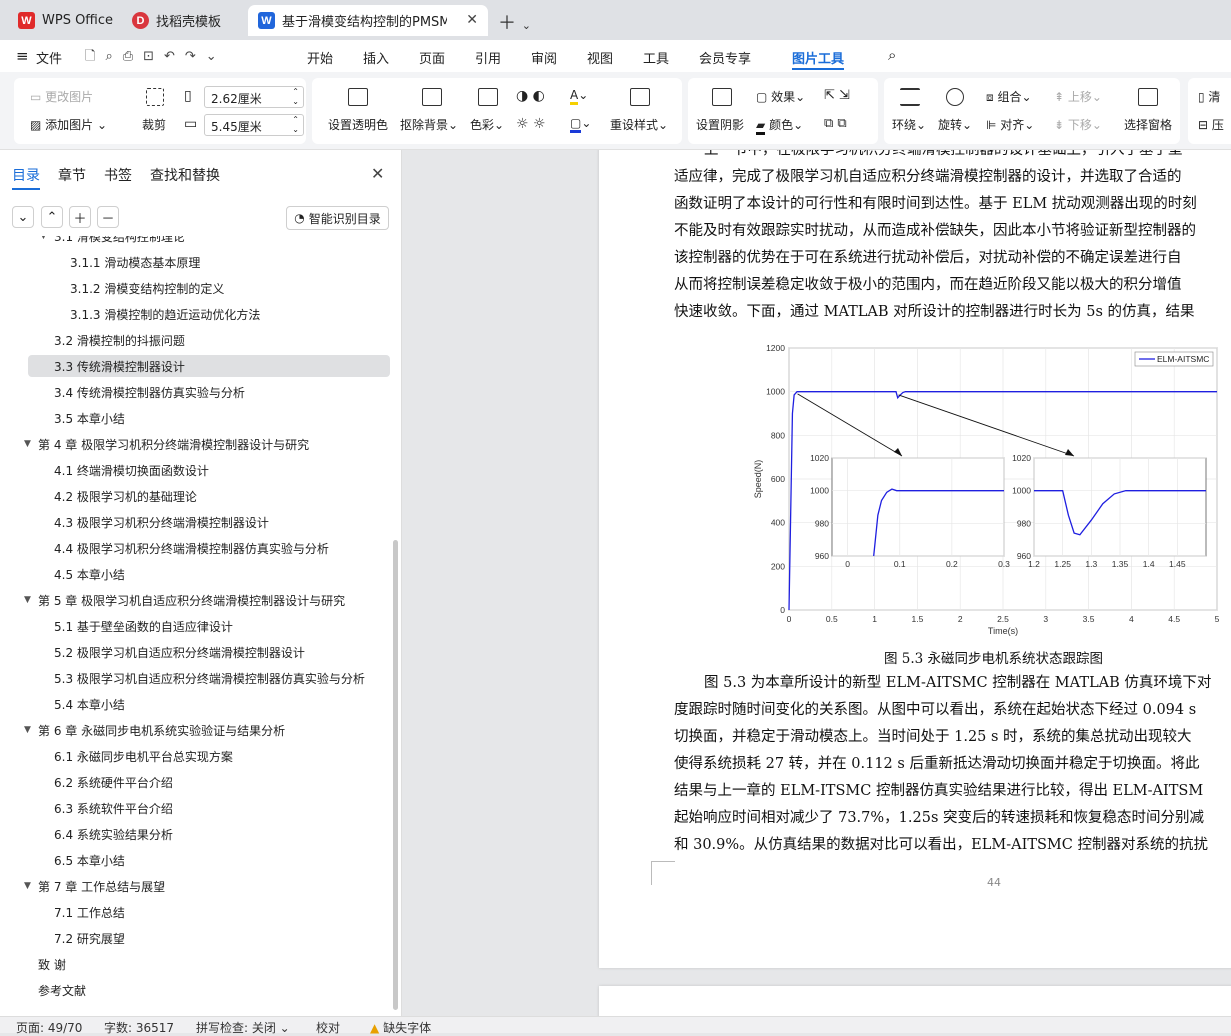 This screenshot has width=1231, height=1036. Describe the element at coordinates (209, 366) in the screenshot. I see `toc-item: 3.3 传统滑模控制器设计` at that location.